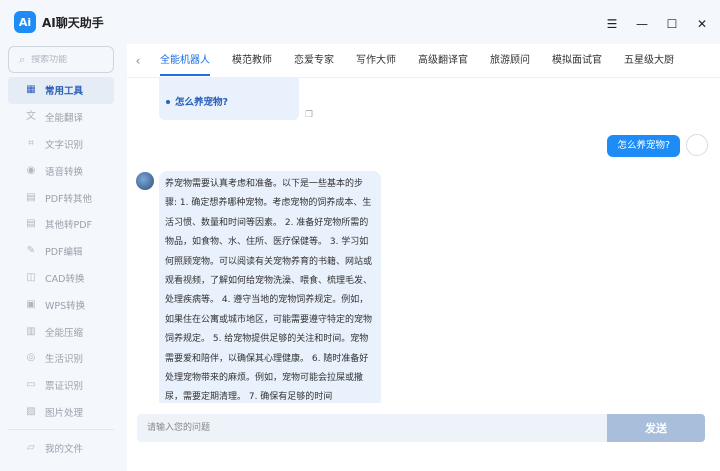  I want to click on menu-icon: ☰, so click(612, 24).